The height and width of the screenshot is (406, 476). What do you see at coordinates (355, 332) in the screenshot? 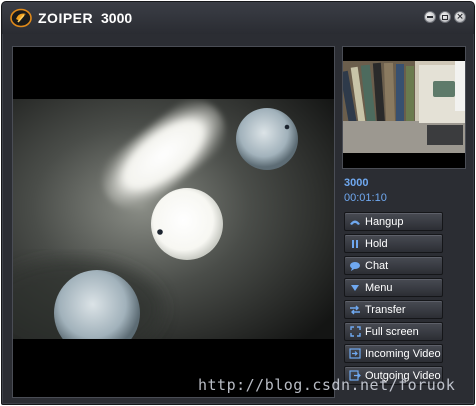
I see `fullscreen-icon` at bounding box center [355, 332].